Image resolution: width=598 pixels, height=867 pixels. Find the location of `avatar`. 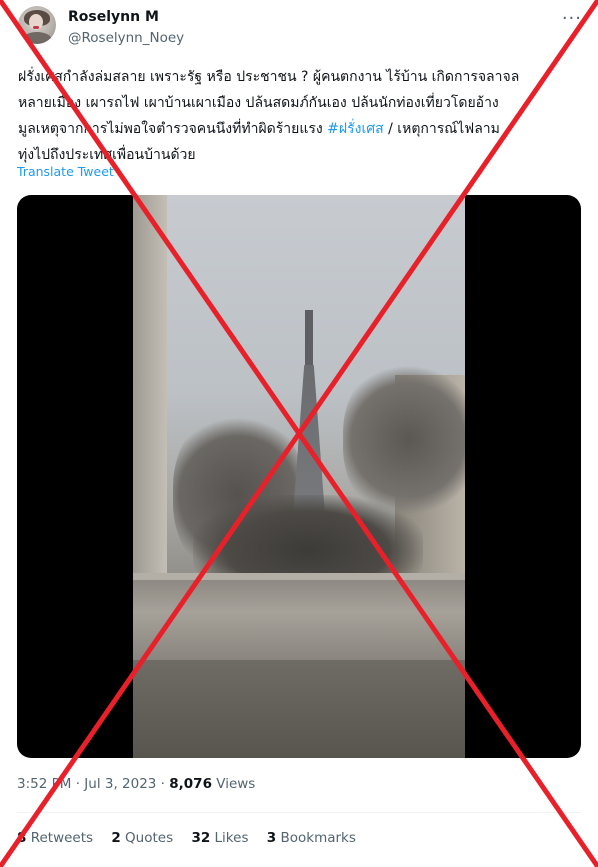

avatar is located at coordinates (37, 25).